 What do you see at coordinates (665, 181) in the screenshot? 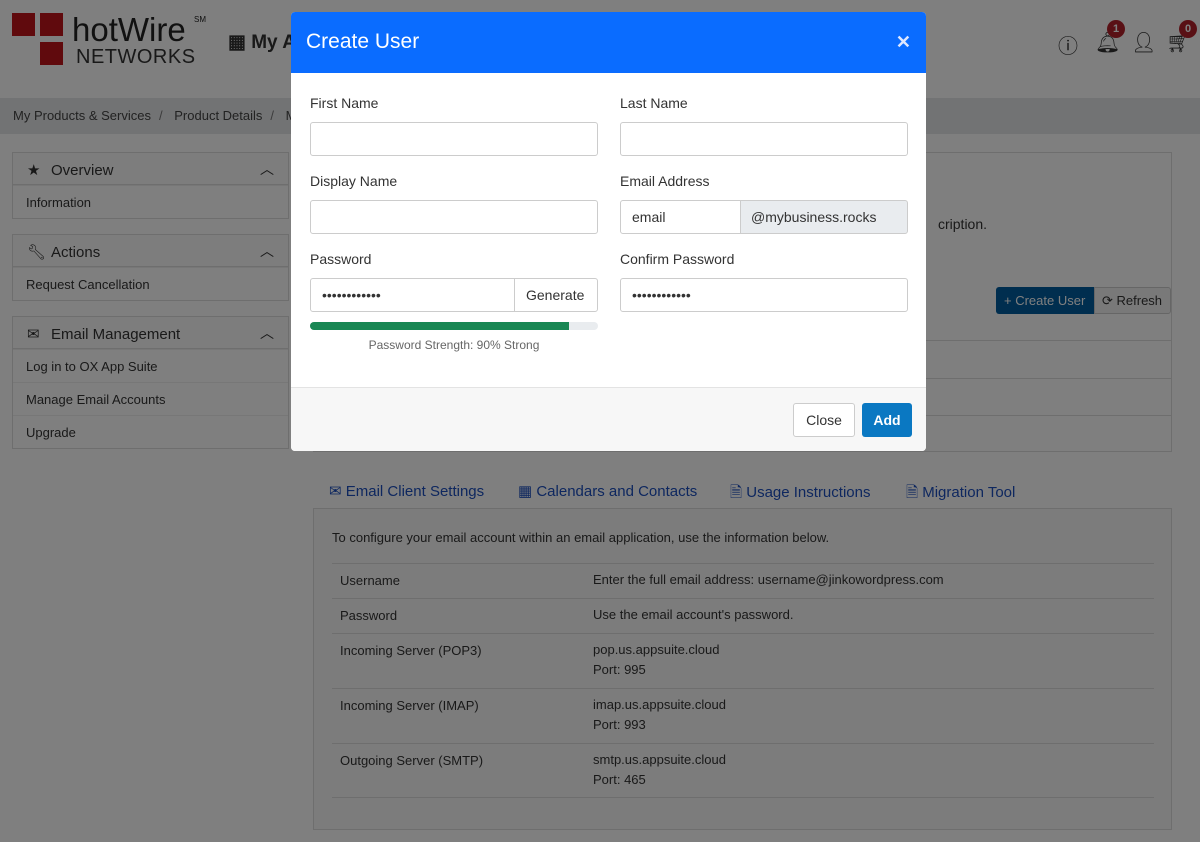
I see `email-label: Email Address` at bounding box center [665, 181].